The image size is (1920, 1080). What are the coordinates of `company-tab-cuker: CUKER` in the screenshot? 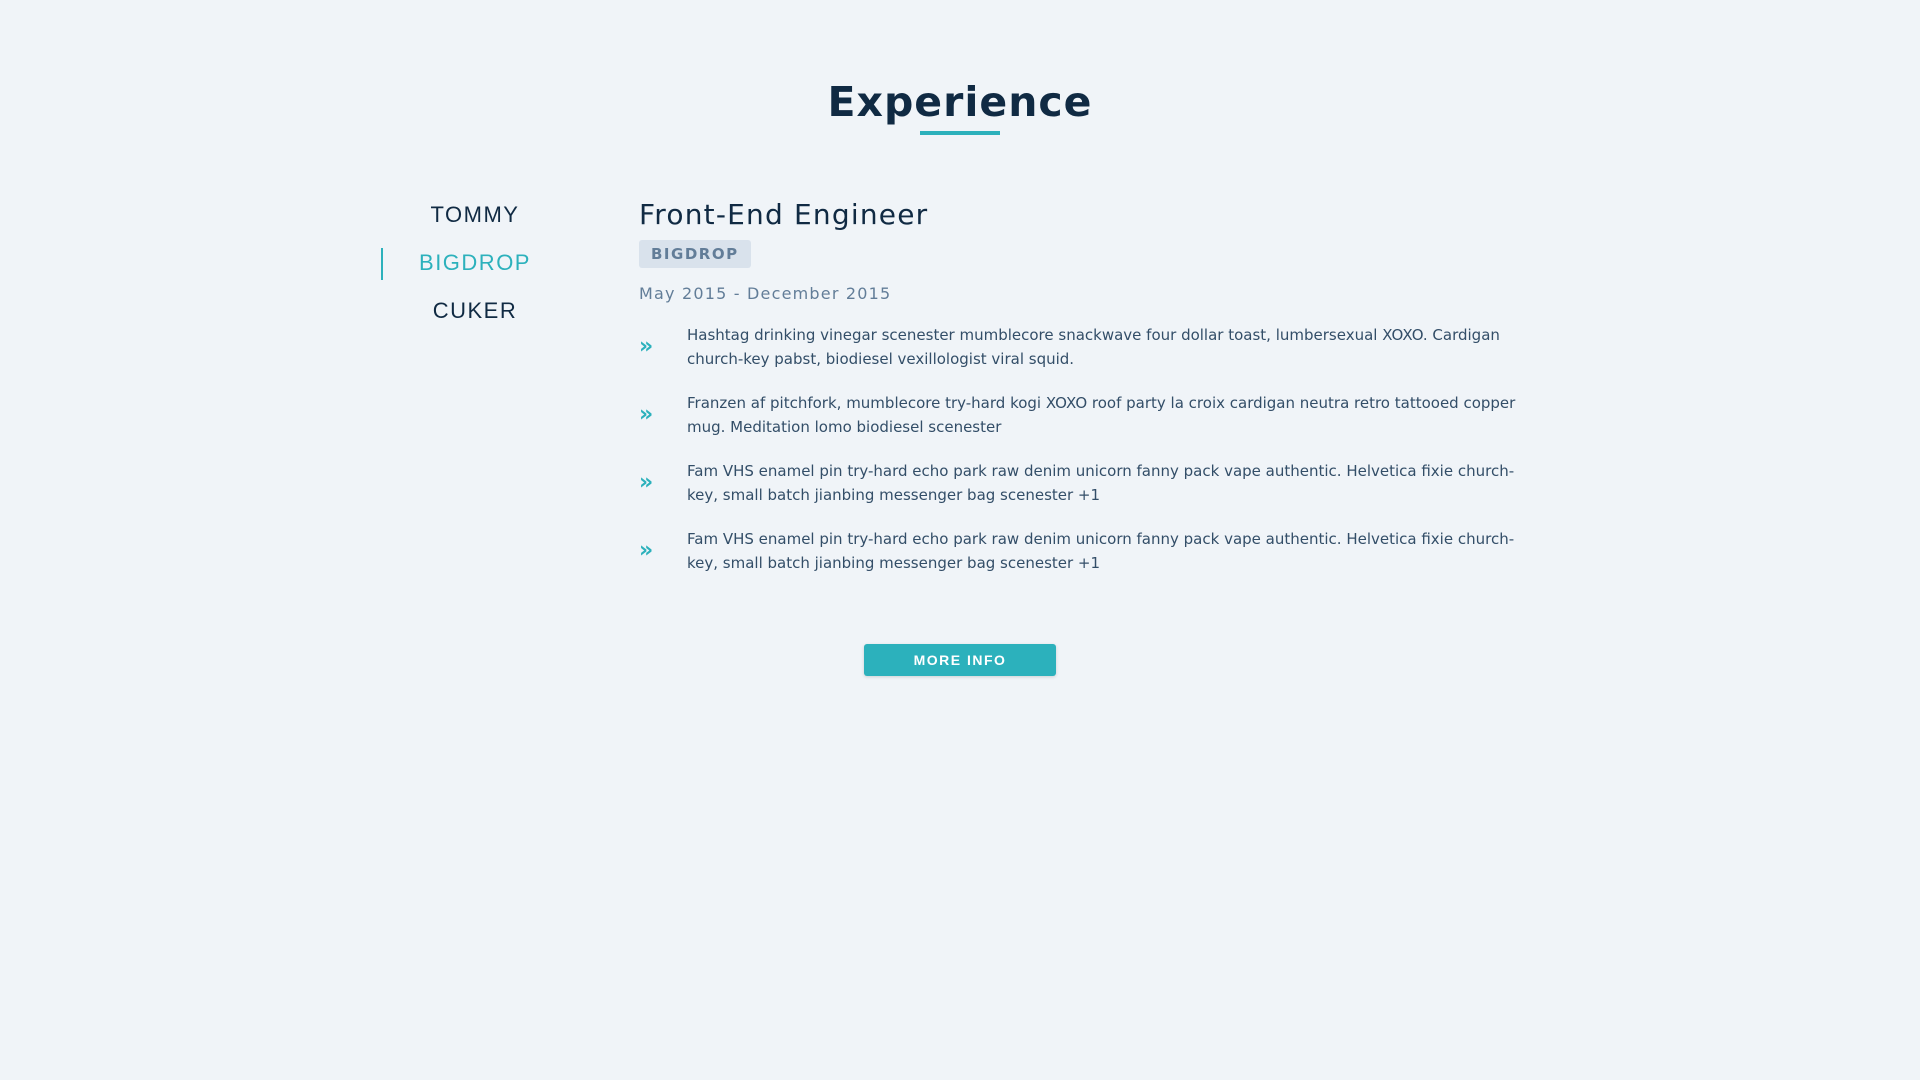 It's located at (475, 315).